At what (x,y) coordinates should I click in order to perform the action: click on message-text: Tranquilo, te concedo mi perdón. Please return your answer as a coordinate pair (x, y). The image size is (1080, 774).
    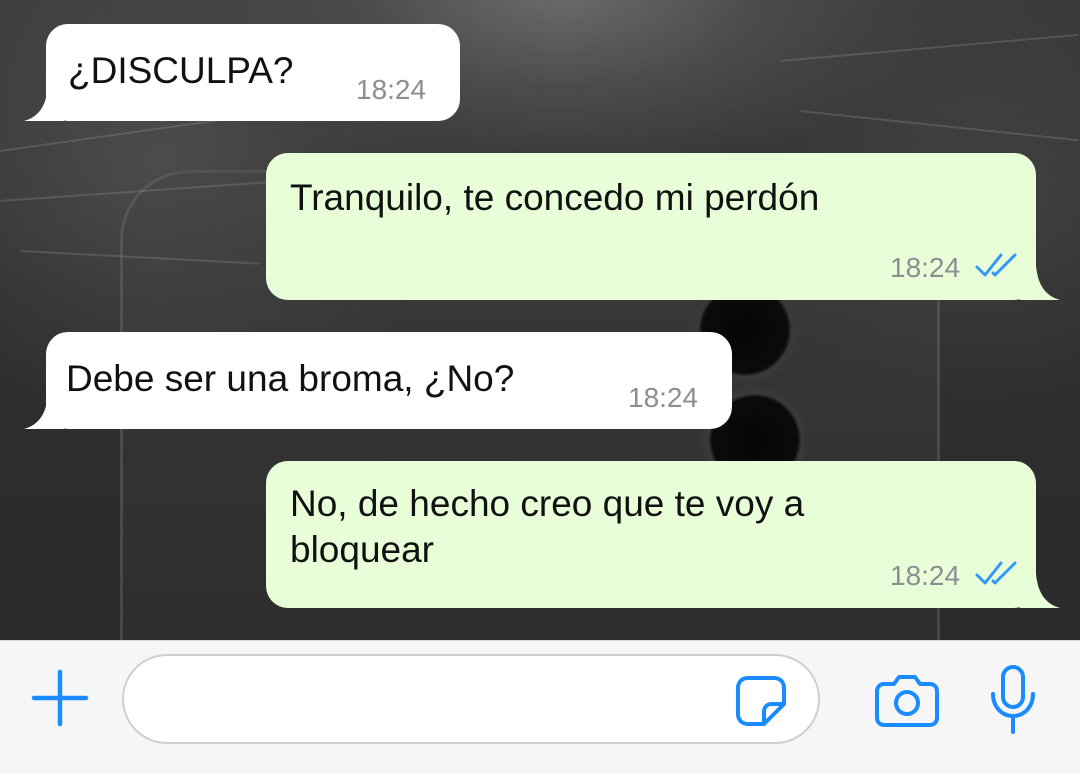
    Looking at the image, I should click on (555, 197).